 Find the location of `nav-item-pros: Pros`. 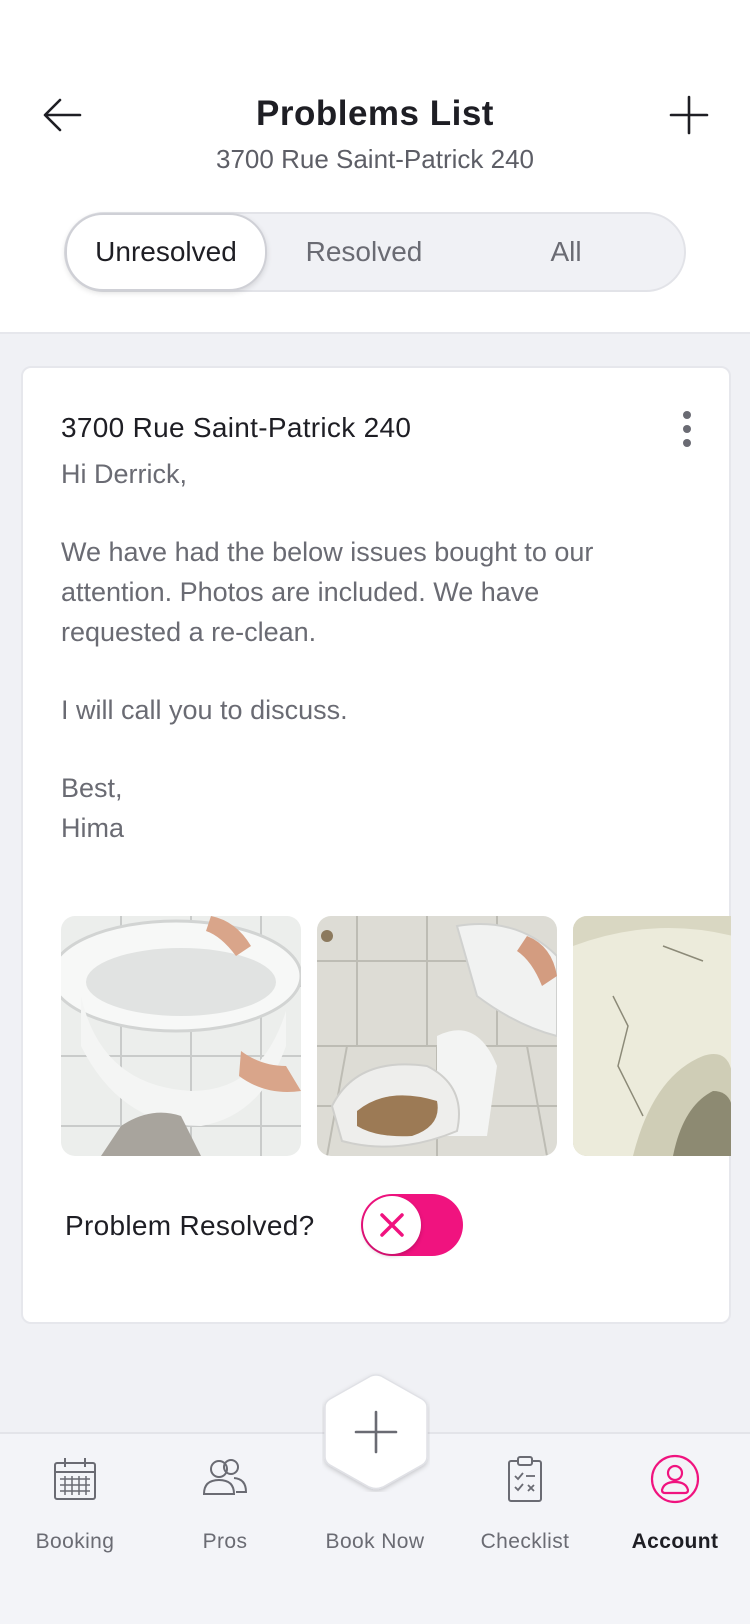

nav-item-pros: Pros is located at coordinates (225, 1499).